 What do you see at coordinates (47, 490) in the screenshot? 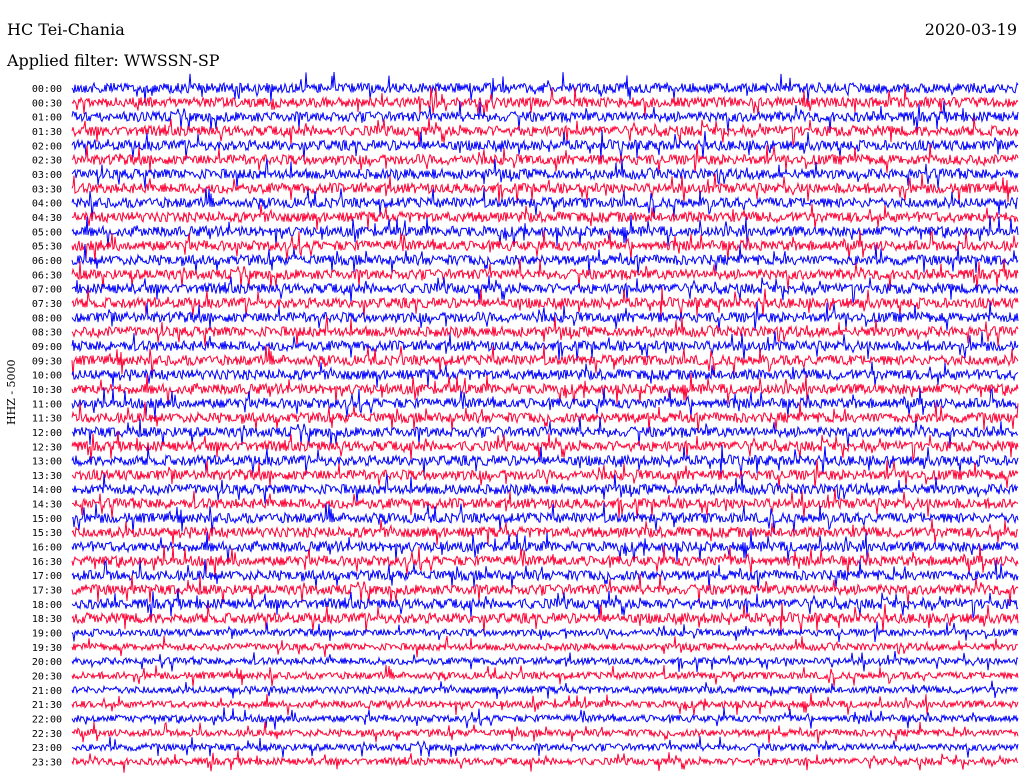
I see `time-label-1400: 14:00` at bounding box center [47, 490].